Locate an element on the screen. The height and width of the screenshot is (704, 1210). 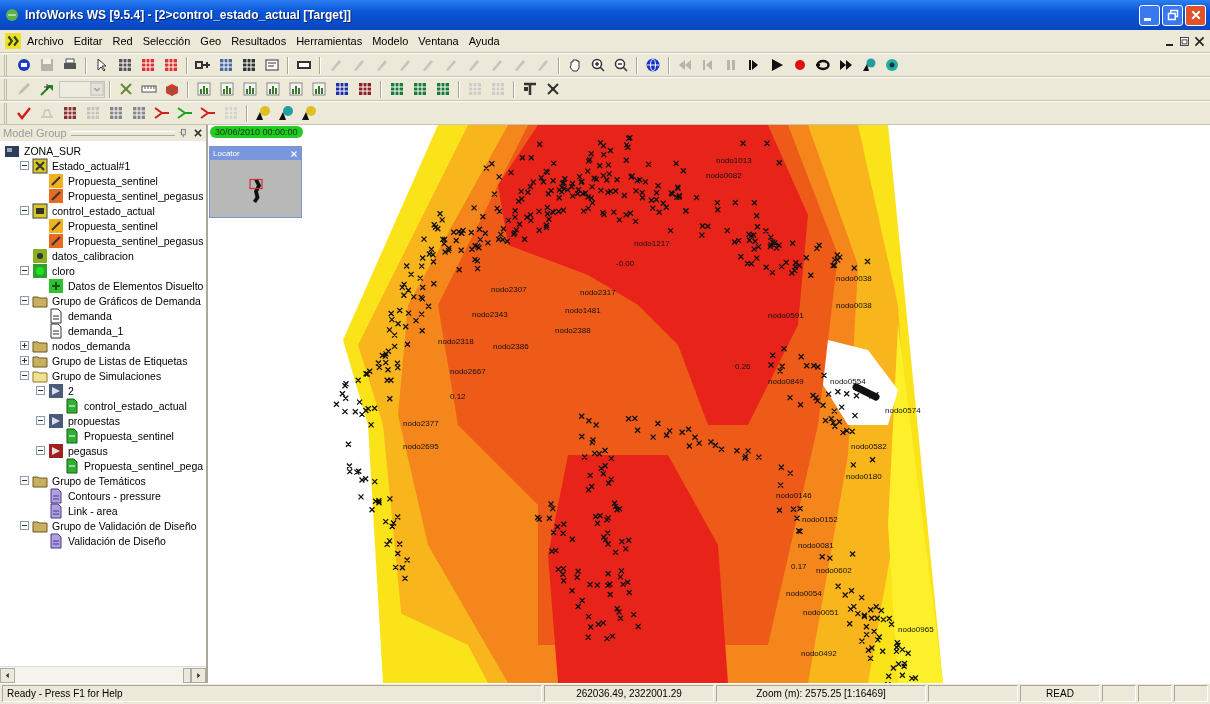
tree-item: pegasus is located at coordinates (88, 450).